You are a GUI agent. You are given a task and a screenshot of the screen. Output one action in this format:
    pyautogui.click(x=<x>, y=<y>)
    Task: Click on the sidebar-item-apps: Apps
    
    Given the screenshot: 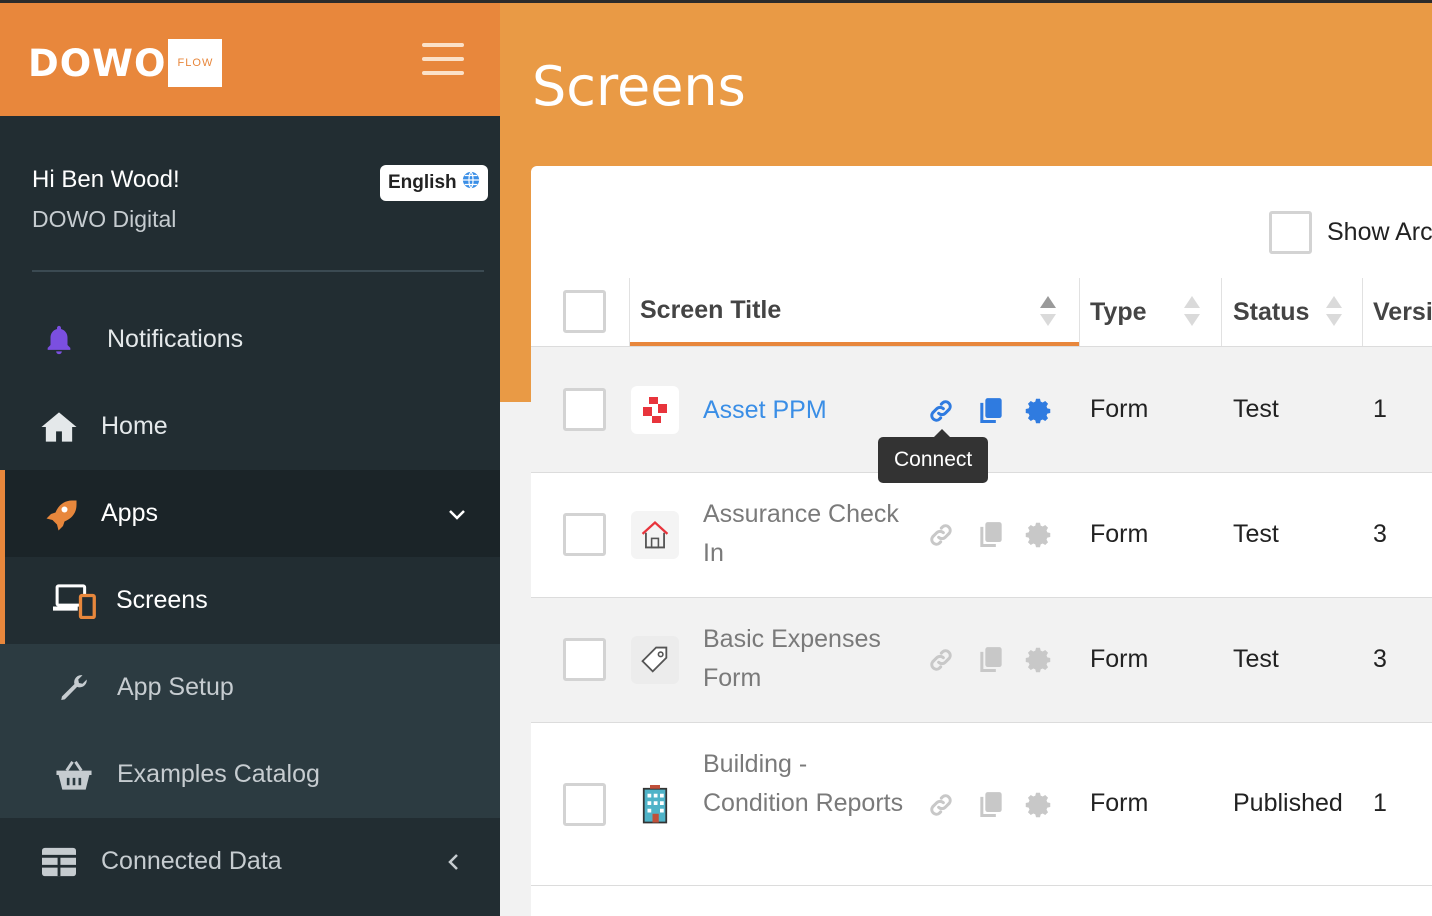 What is the action you would take?
    pyautogui.click(x=250, y=513)
    